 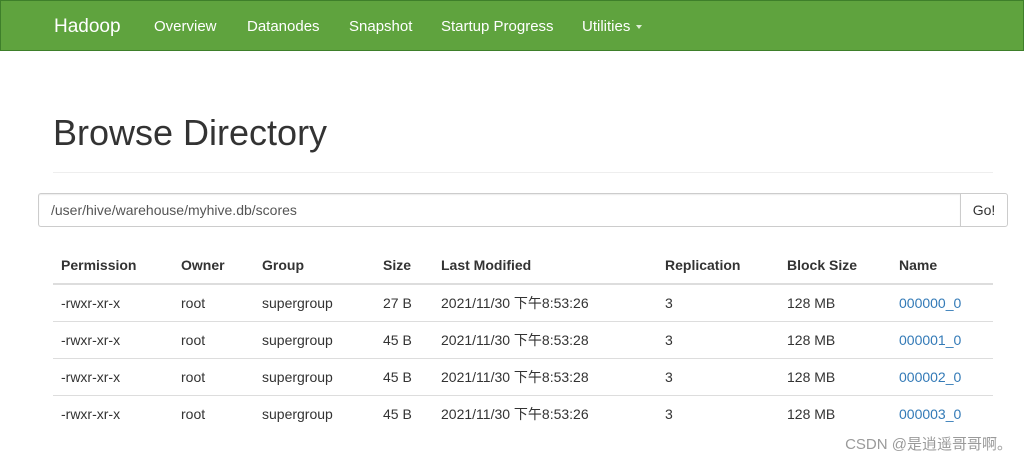 I want to click on cell-name: 000003_0, so click(x=942, y=413).